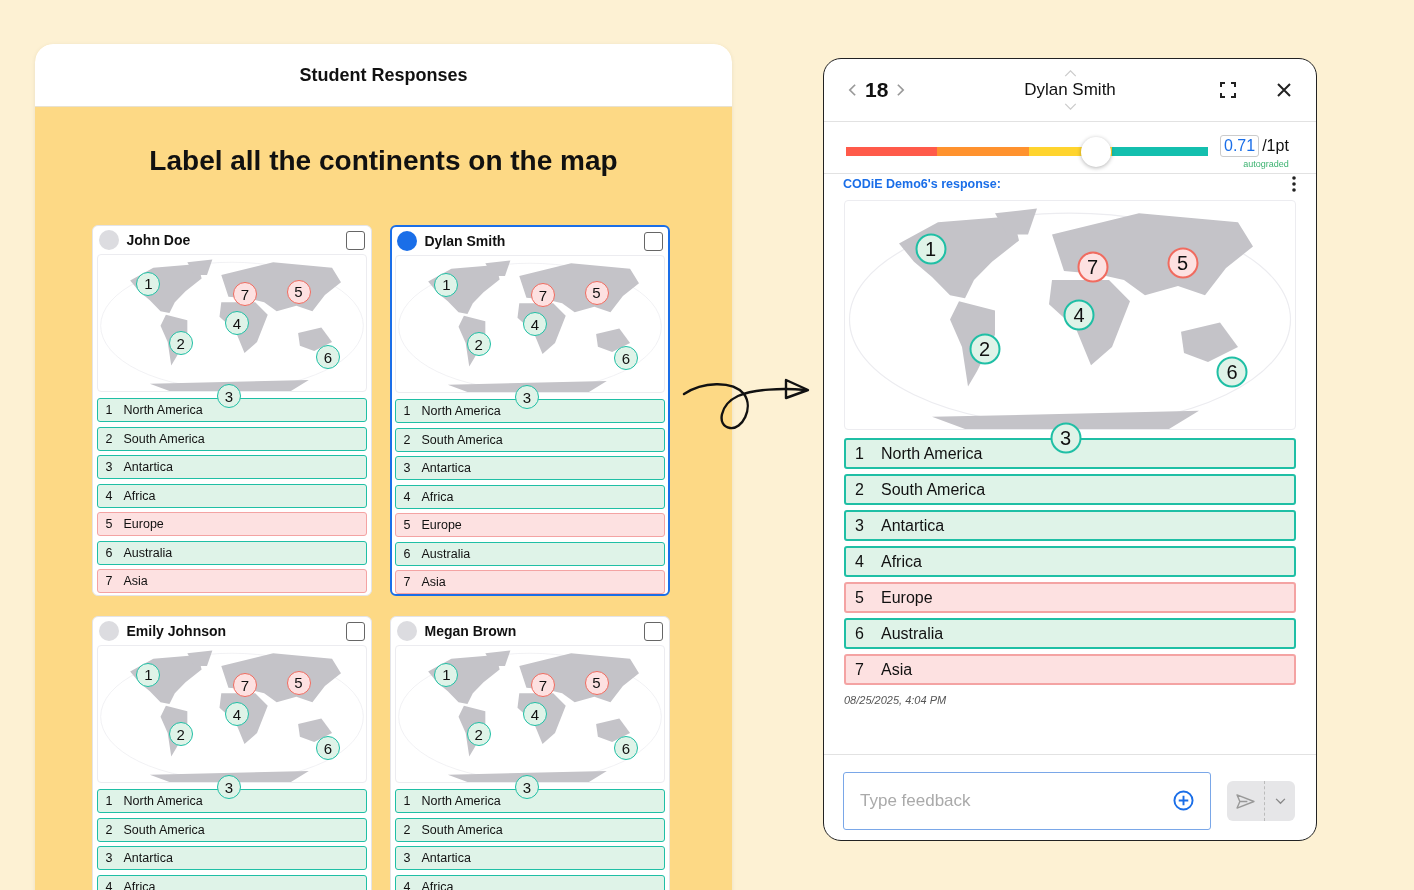  Describe the element at coordinates (852, 90) in the screenshot. I see `chevron-left-icon` at that location.